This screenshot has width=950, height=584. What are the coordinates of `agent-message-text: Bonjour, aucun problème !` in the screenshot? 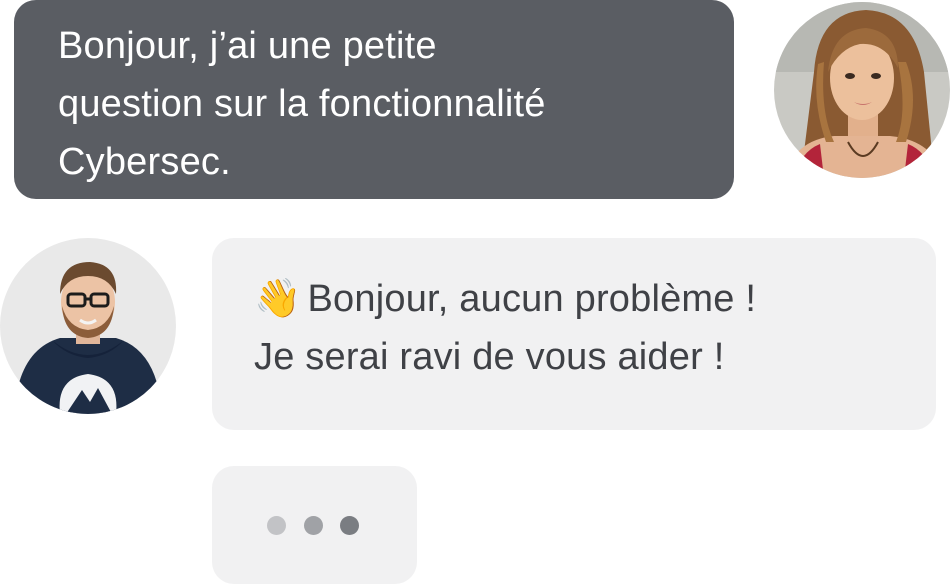 It's located at (532, 299).